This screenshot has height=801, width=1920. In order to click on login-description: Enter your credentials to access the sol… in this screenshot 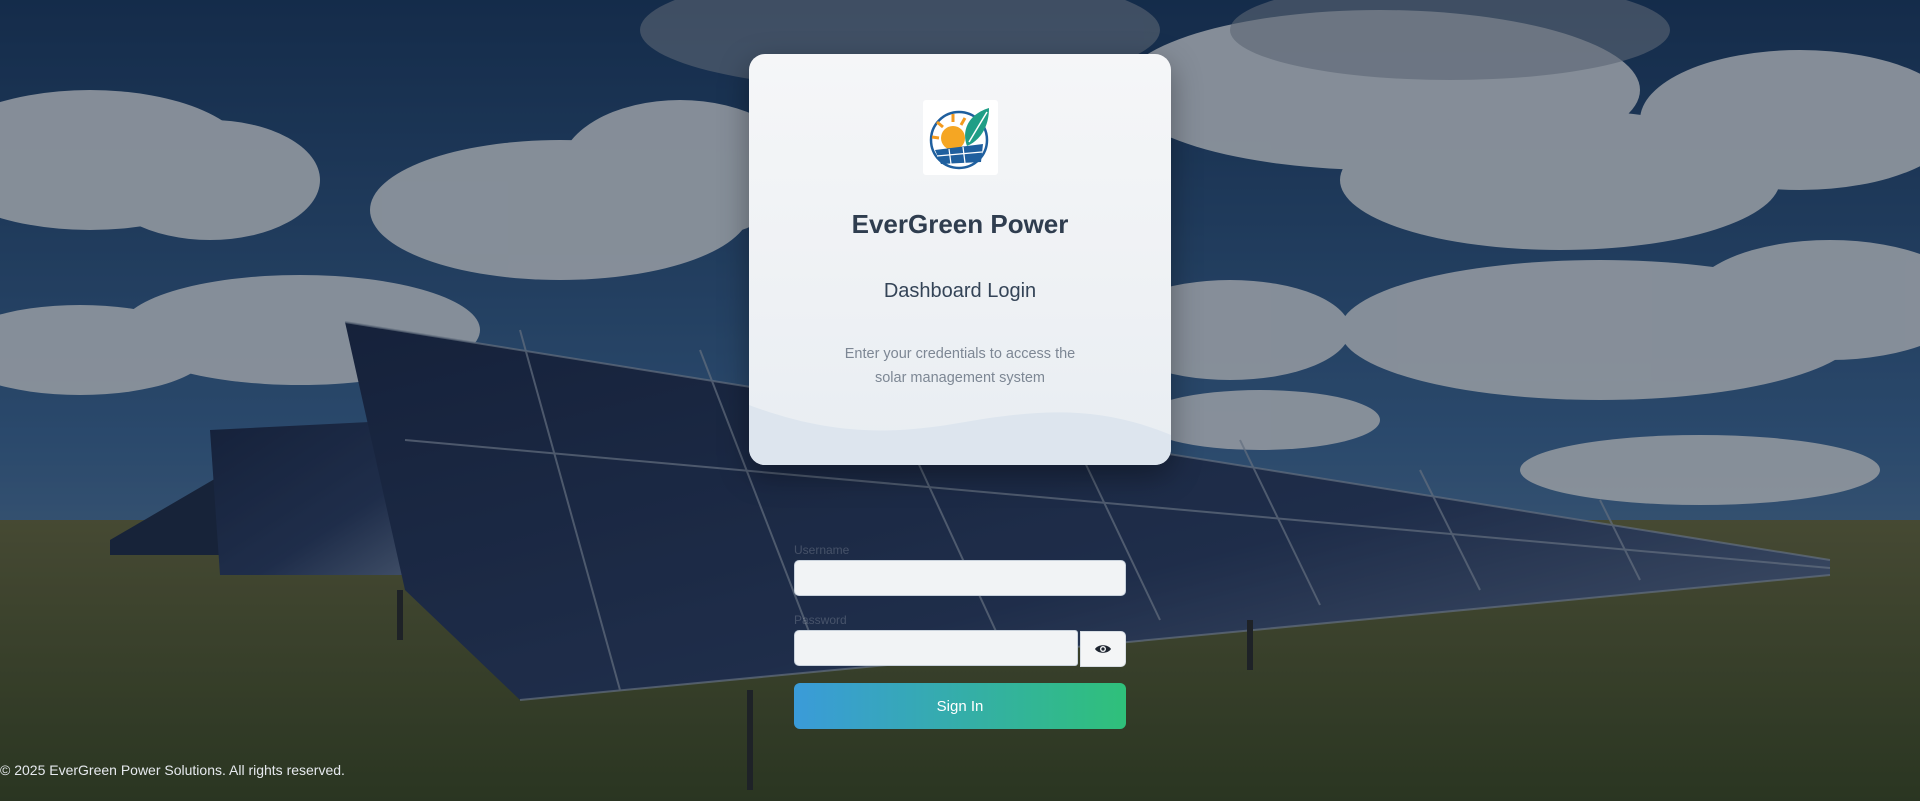, I will do `click(960, 366)`.